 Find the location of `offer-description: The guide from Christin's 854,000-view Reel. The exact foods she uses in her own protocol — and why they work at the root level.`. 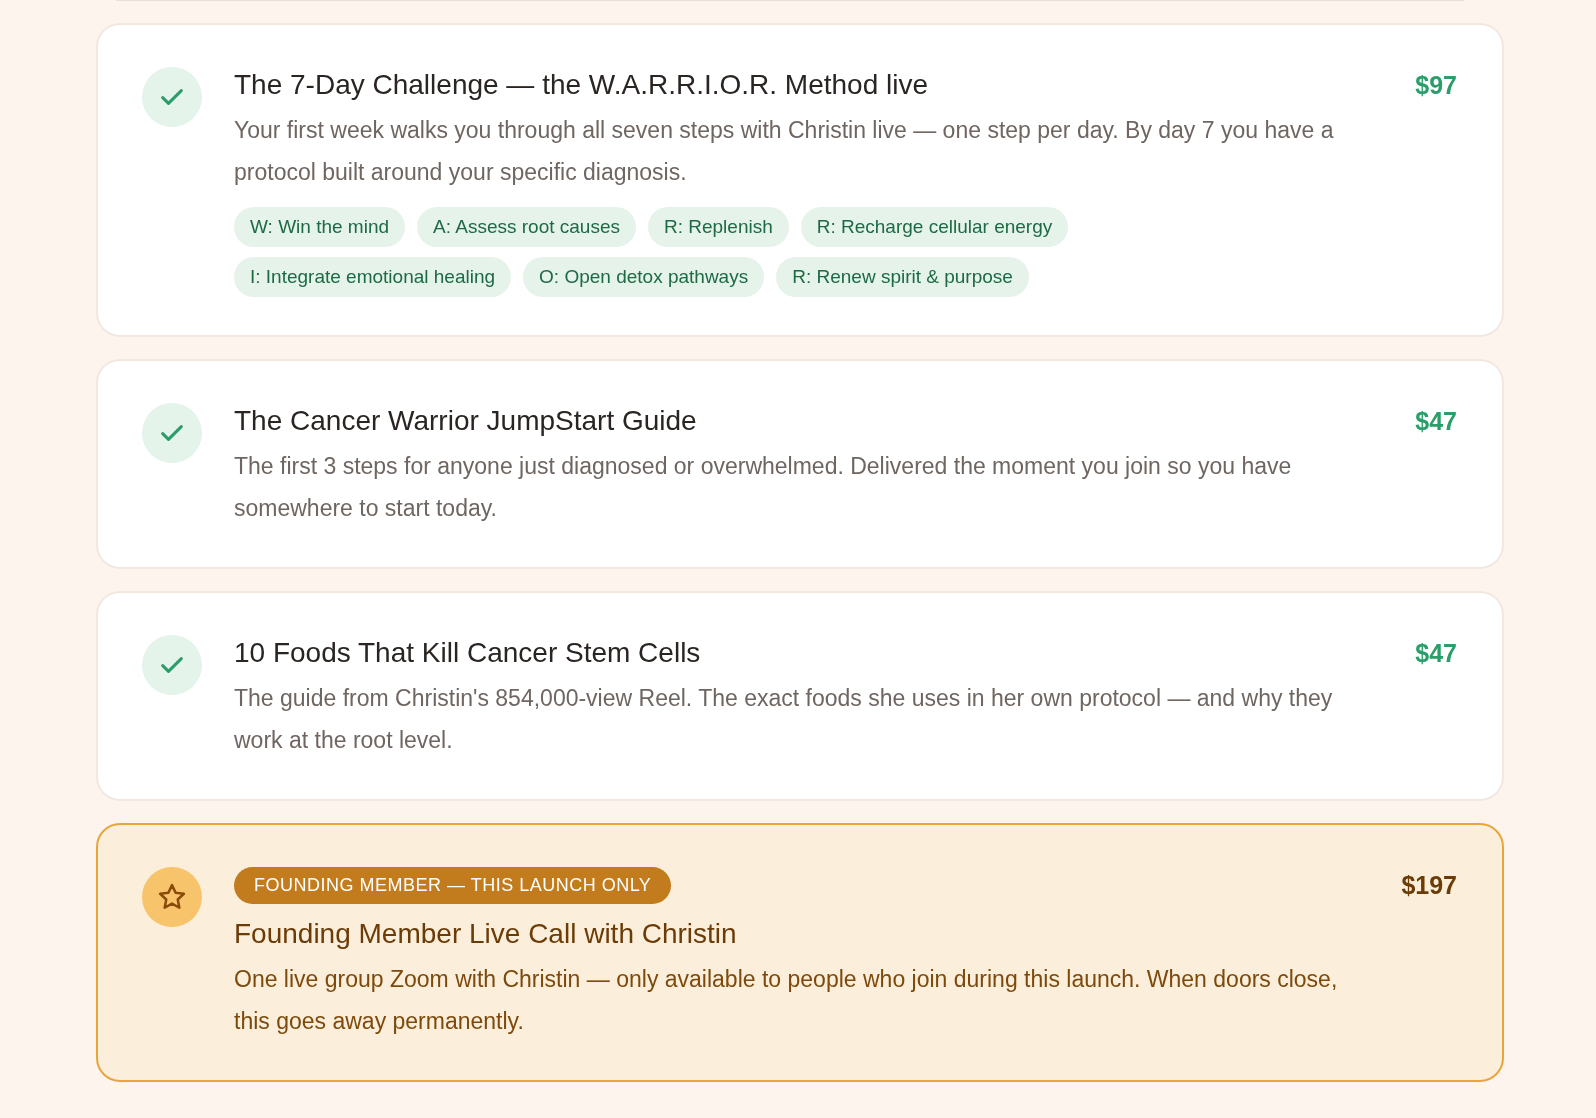

offer-description: The guide from Christin's 854,000-view Reel. The exact foods she uses in her own protocol — and why they work at the root level. is located at coordinates (784, 719).